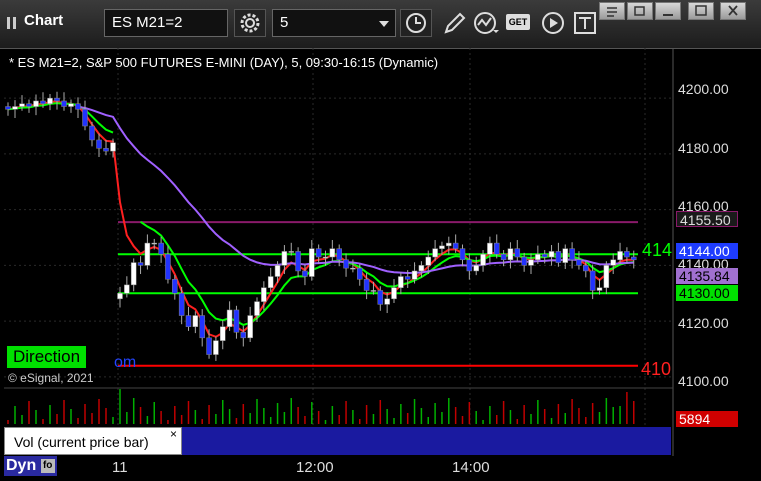 The width and height of the screenshot is (761, 481). What do you see at coordinates (51, 378) in the screenshot?
I see `copyright: © eSignal, 2021` at bounding box center [51, 378].